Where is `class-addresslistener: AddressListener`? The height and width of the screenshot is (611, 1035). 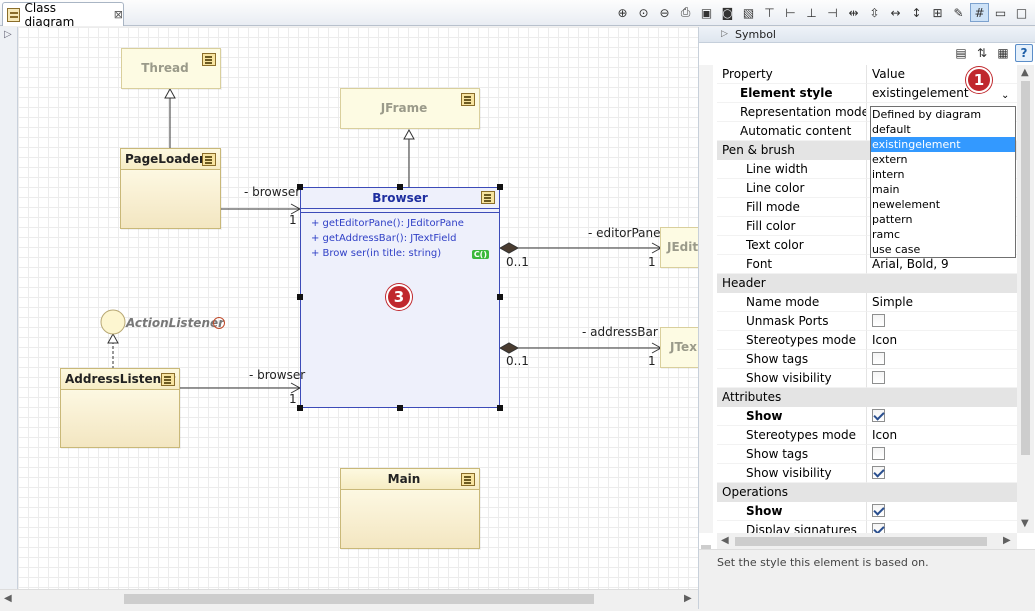
class-addresslistener: AddressListener is located at coordinates (120, 408).